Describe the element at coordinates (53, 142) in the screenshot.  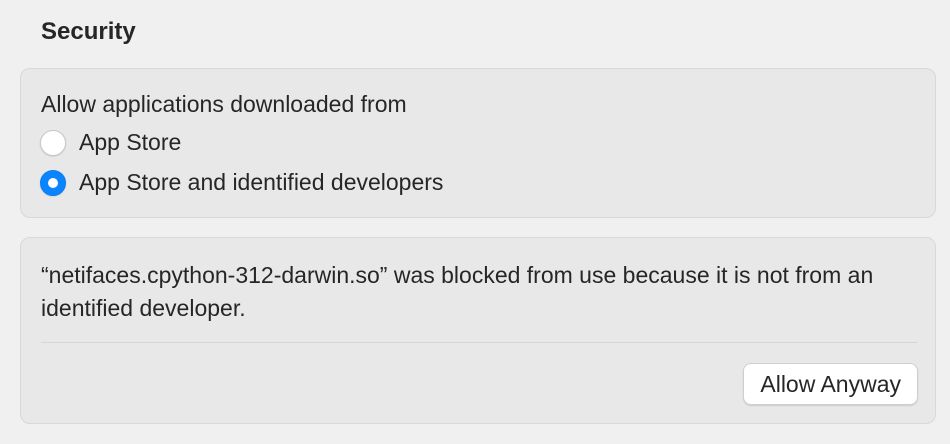
I see `radio-button-app-store` at that location.